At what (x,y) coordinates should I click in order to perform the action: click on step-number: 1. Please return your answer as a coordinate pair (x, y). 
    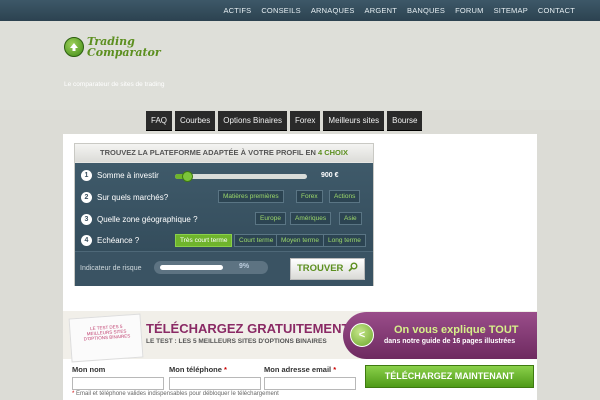
    Looking at the image, I should click on (86, 175).